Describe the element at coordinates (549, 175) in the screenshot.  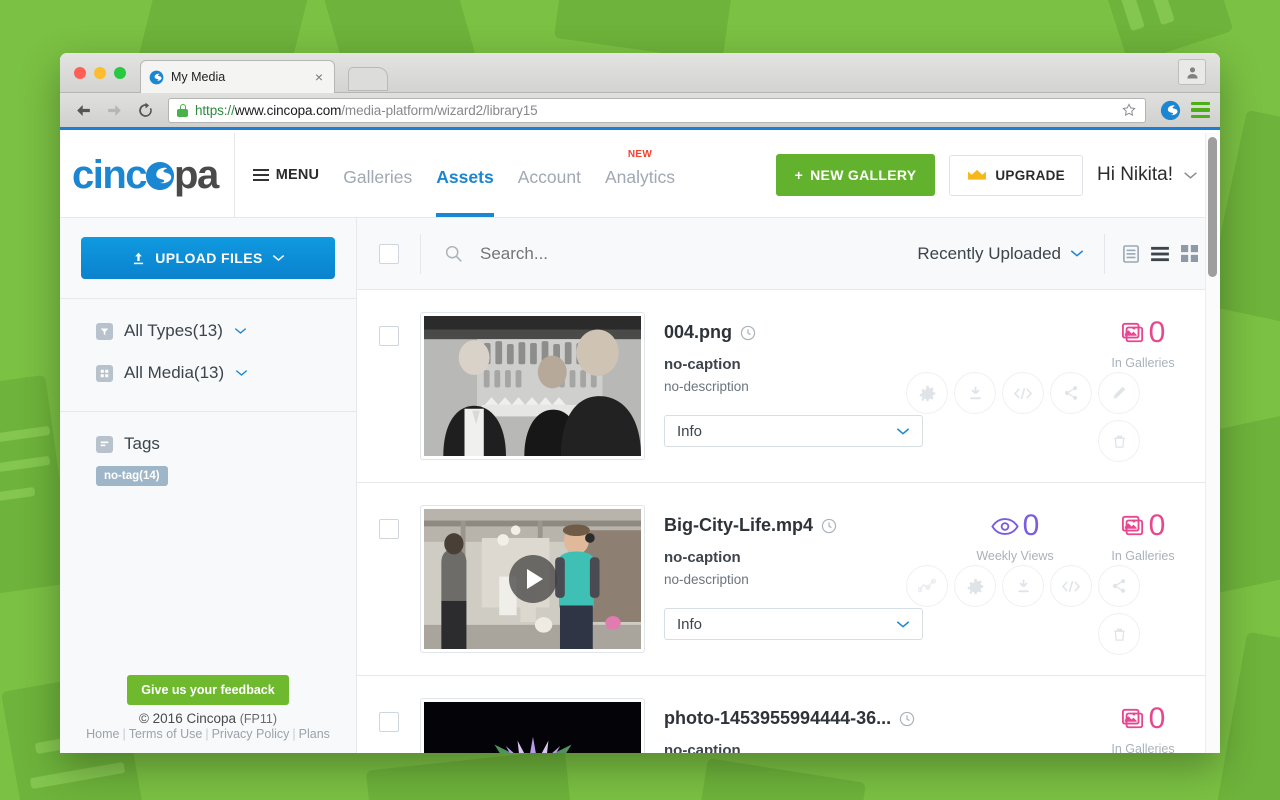
I see `nav-item-account: Account` at that location.